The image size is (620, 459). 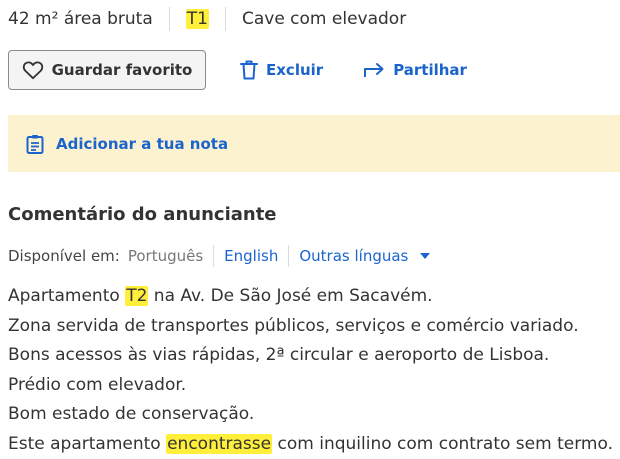 I want to click on share-button: Partilhar, so click(x=415, y=70).